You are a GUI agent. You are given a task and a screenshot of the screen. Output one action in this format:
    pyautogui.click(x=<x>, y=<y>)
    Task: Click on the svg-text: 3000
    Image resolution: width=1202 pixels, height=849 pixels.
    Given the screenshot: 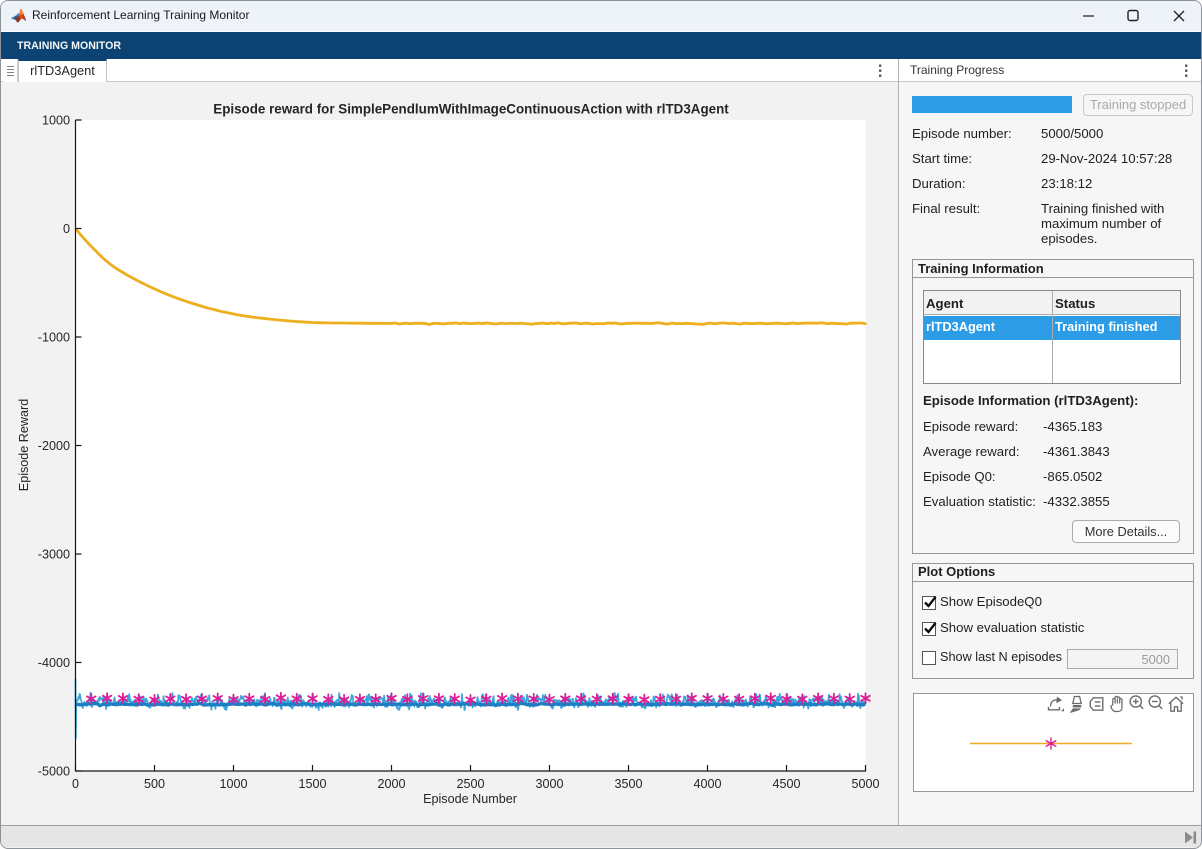 What is the action you would take?
    pyautogui.click(x=549, y=784)
    